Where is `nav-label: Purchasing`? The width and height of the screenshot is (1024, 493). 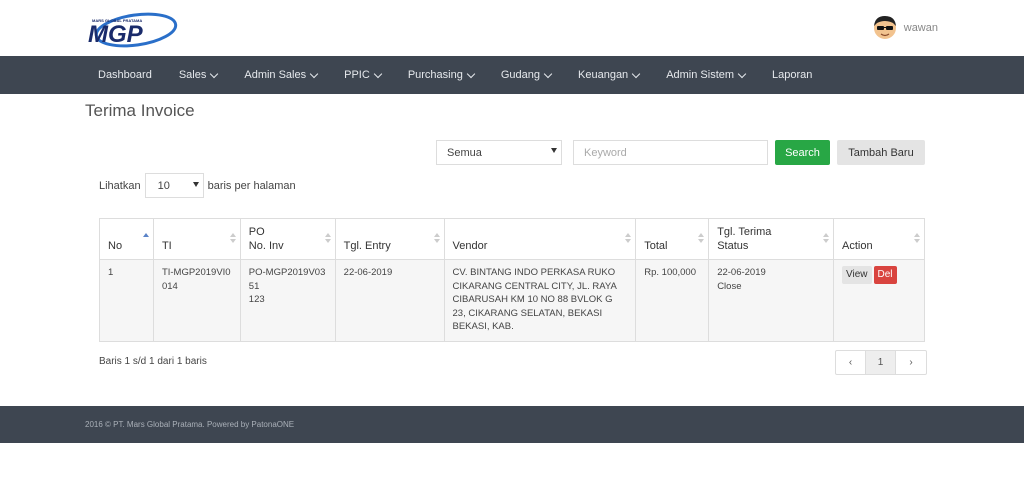 nav-label: Purchasing is located at coordinates (435, 75).